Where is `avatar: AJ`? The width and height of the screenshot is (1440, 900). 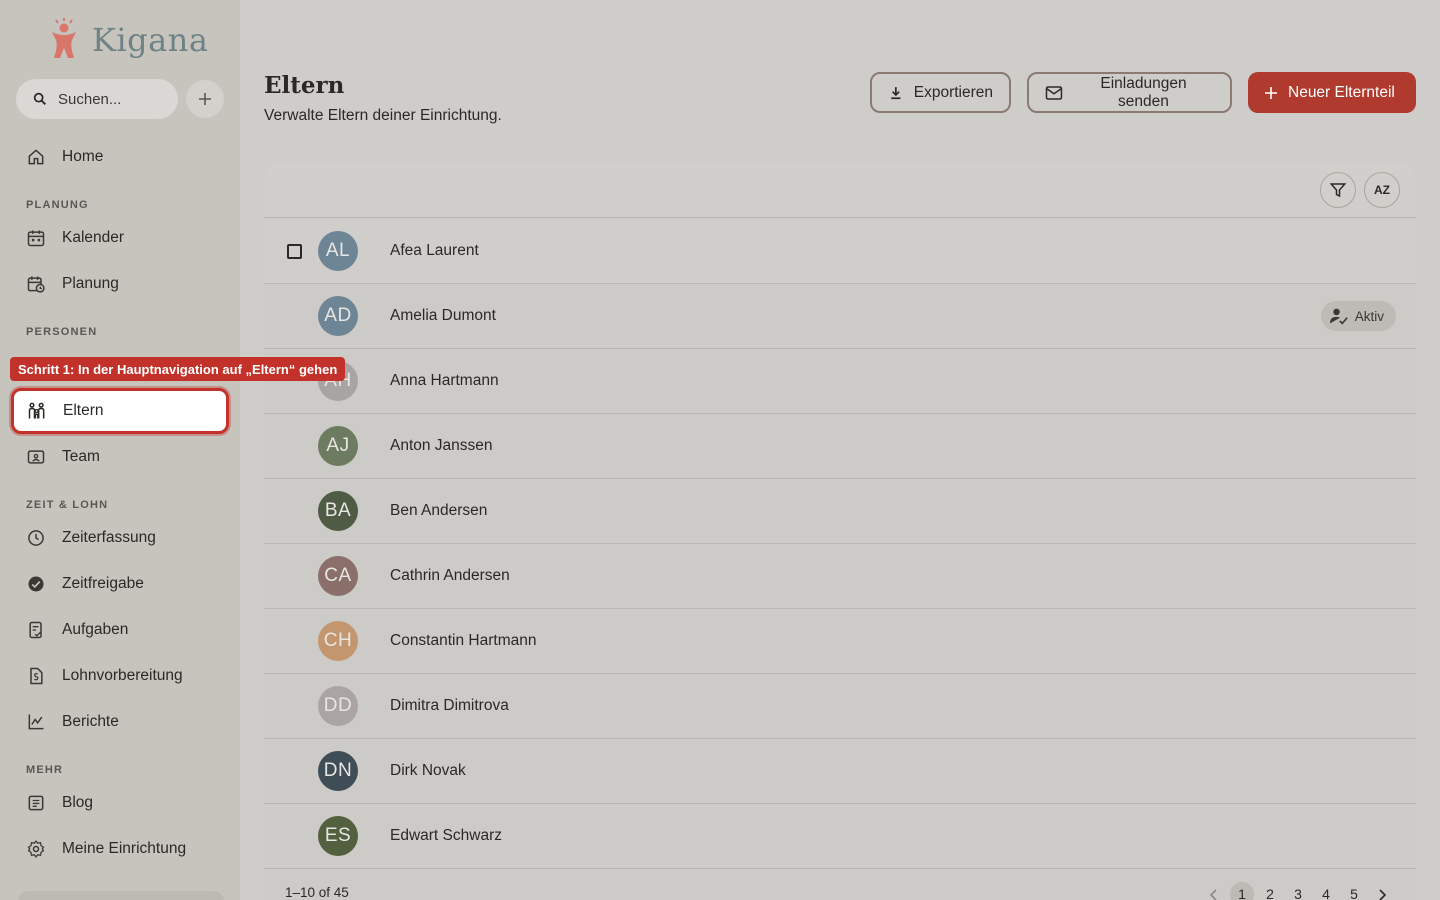
avatar: AJ is located at coordinates (338, 446).